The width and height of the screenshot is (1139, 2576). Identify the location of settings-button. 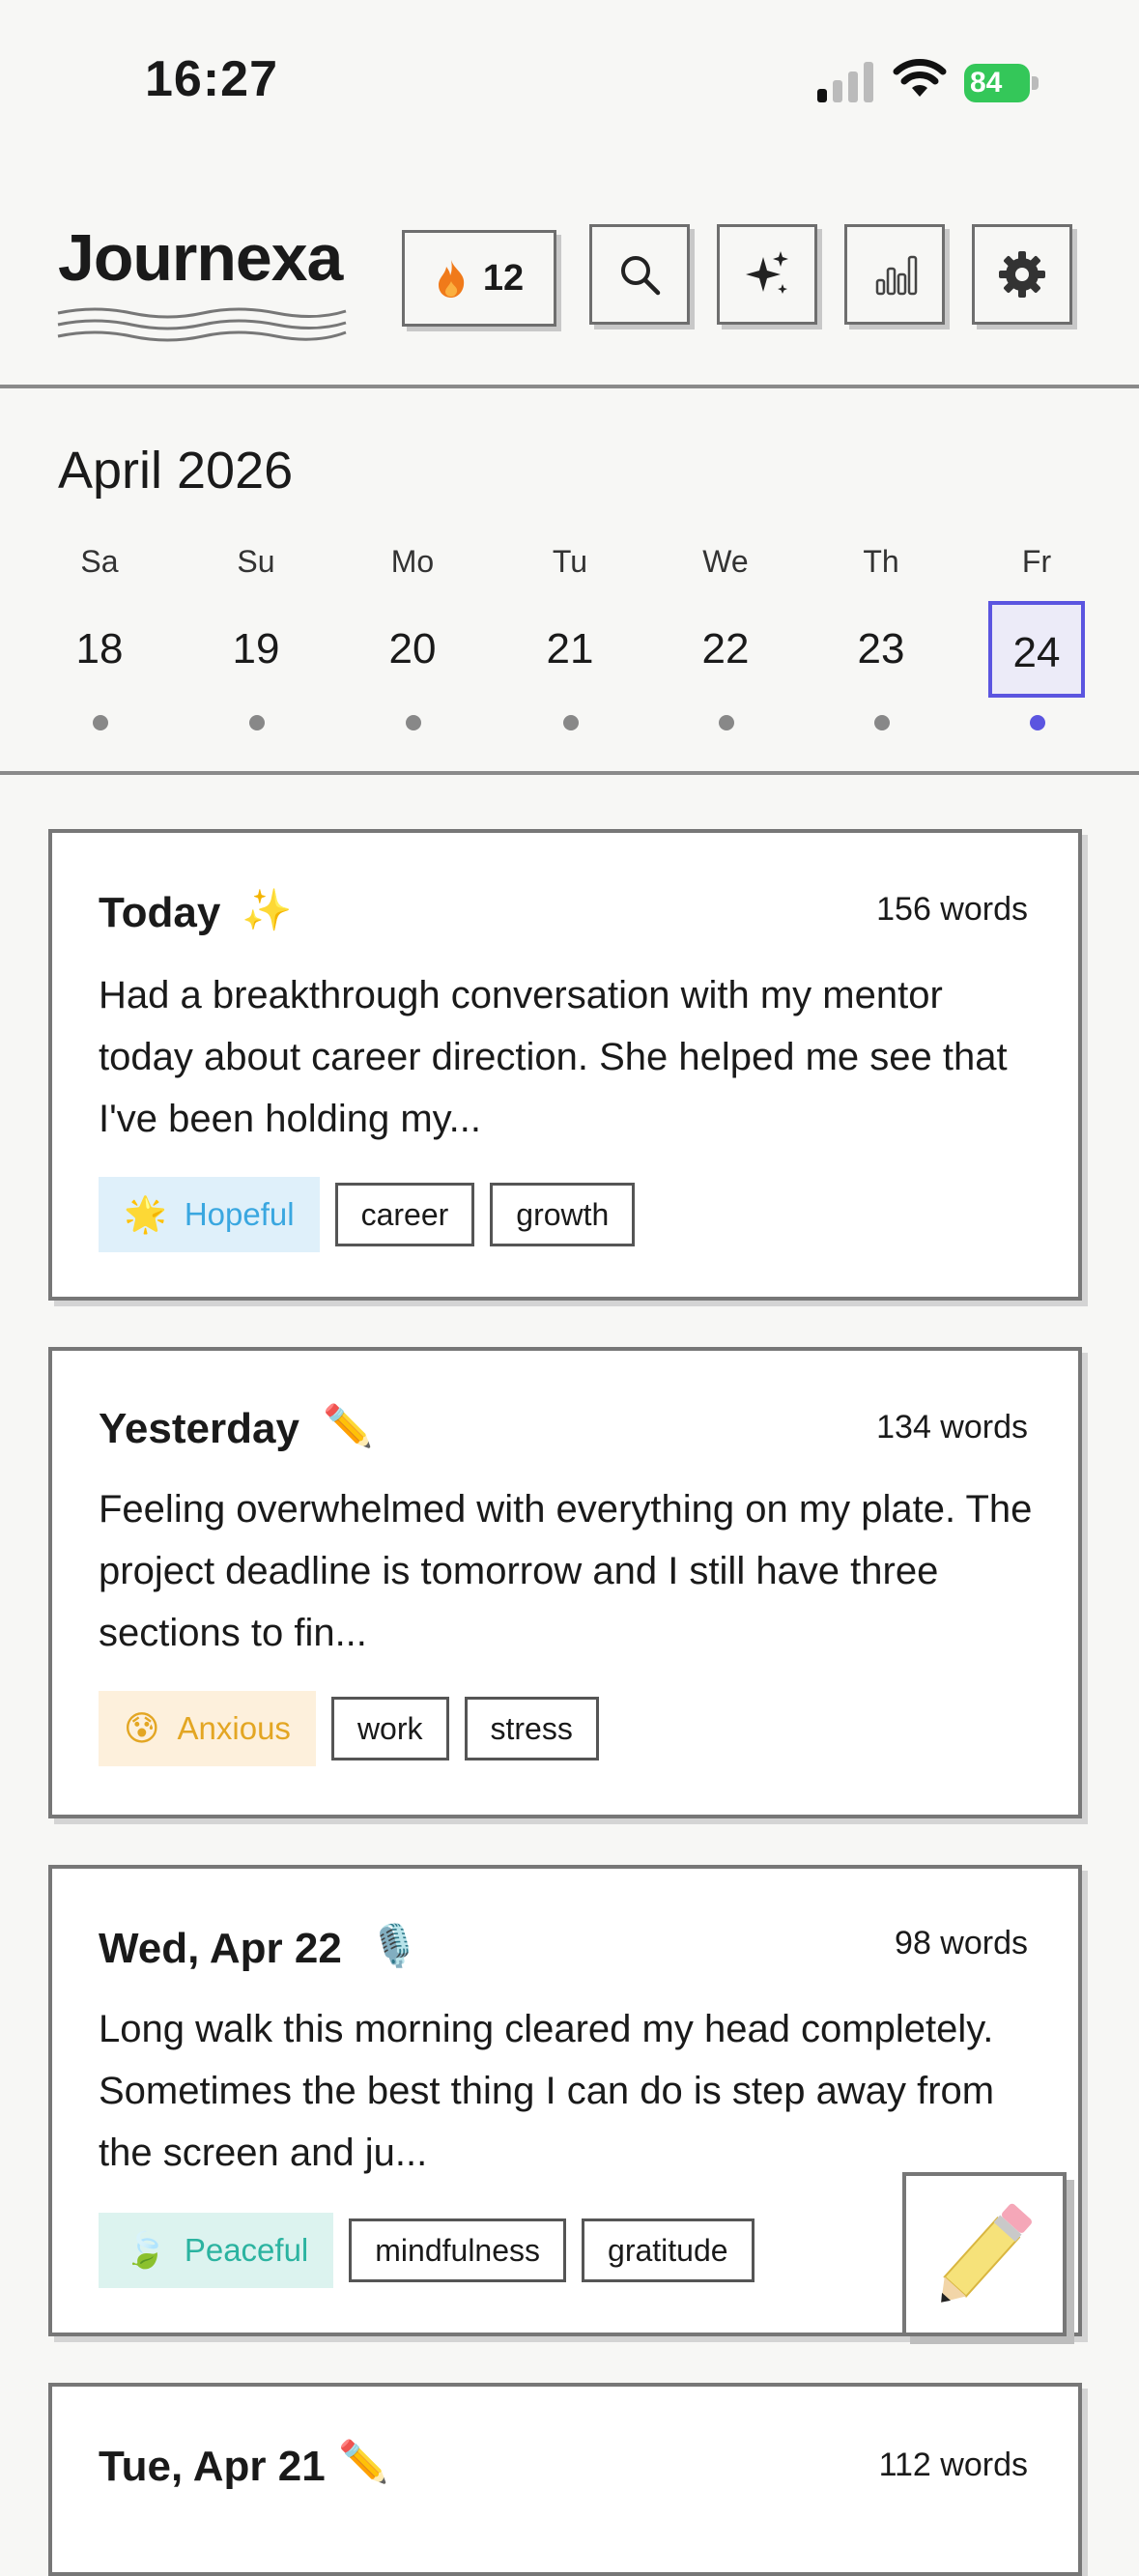
(1022, 275).